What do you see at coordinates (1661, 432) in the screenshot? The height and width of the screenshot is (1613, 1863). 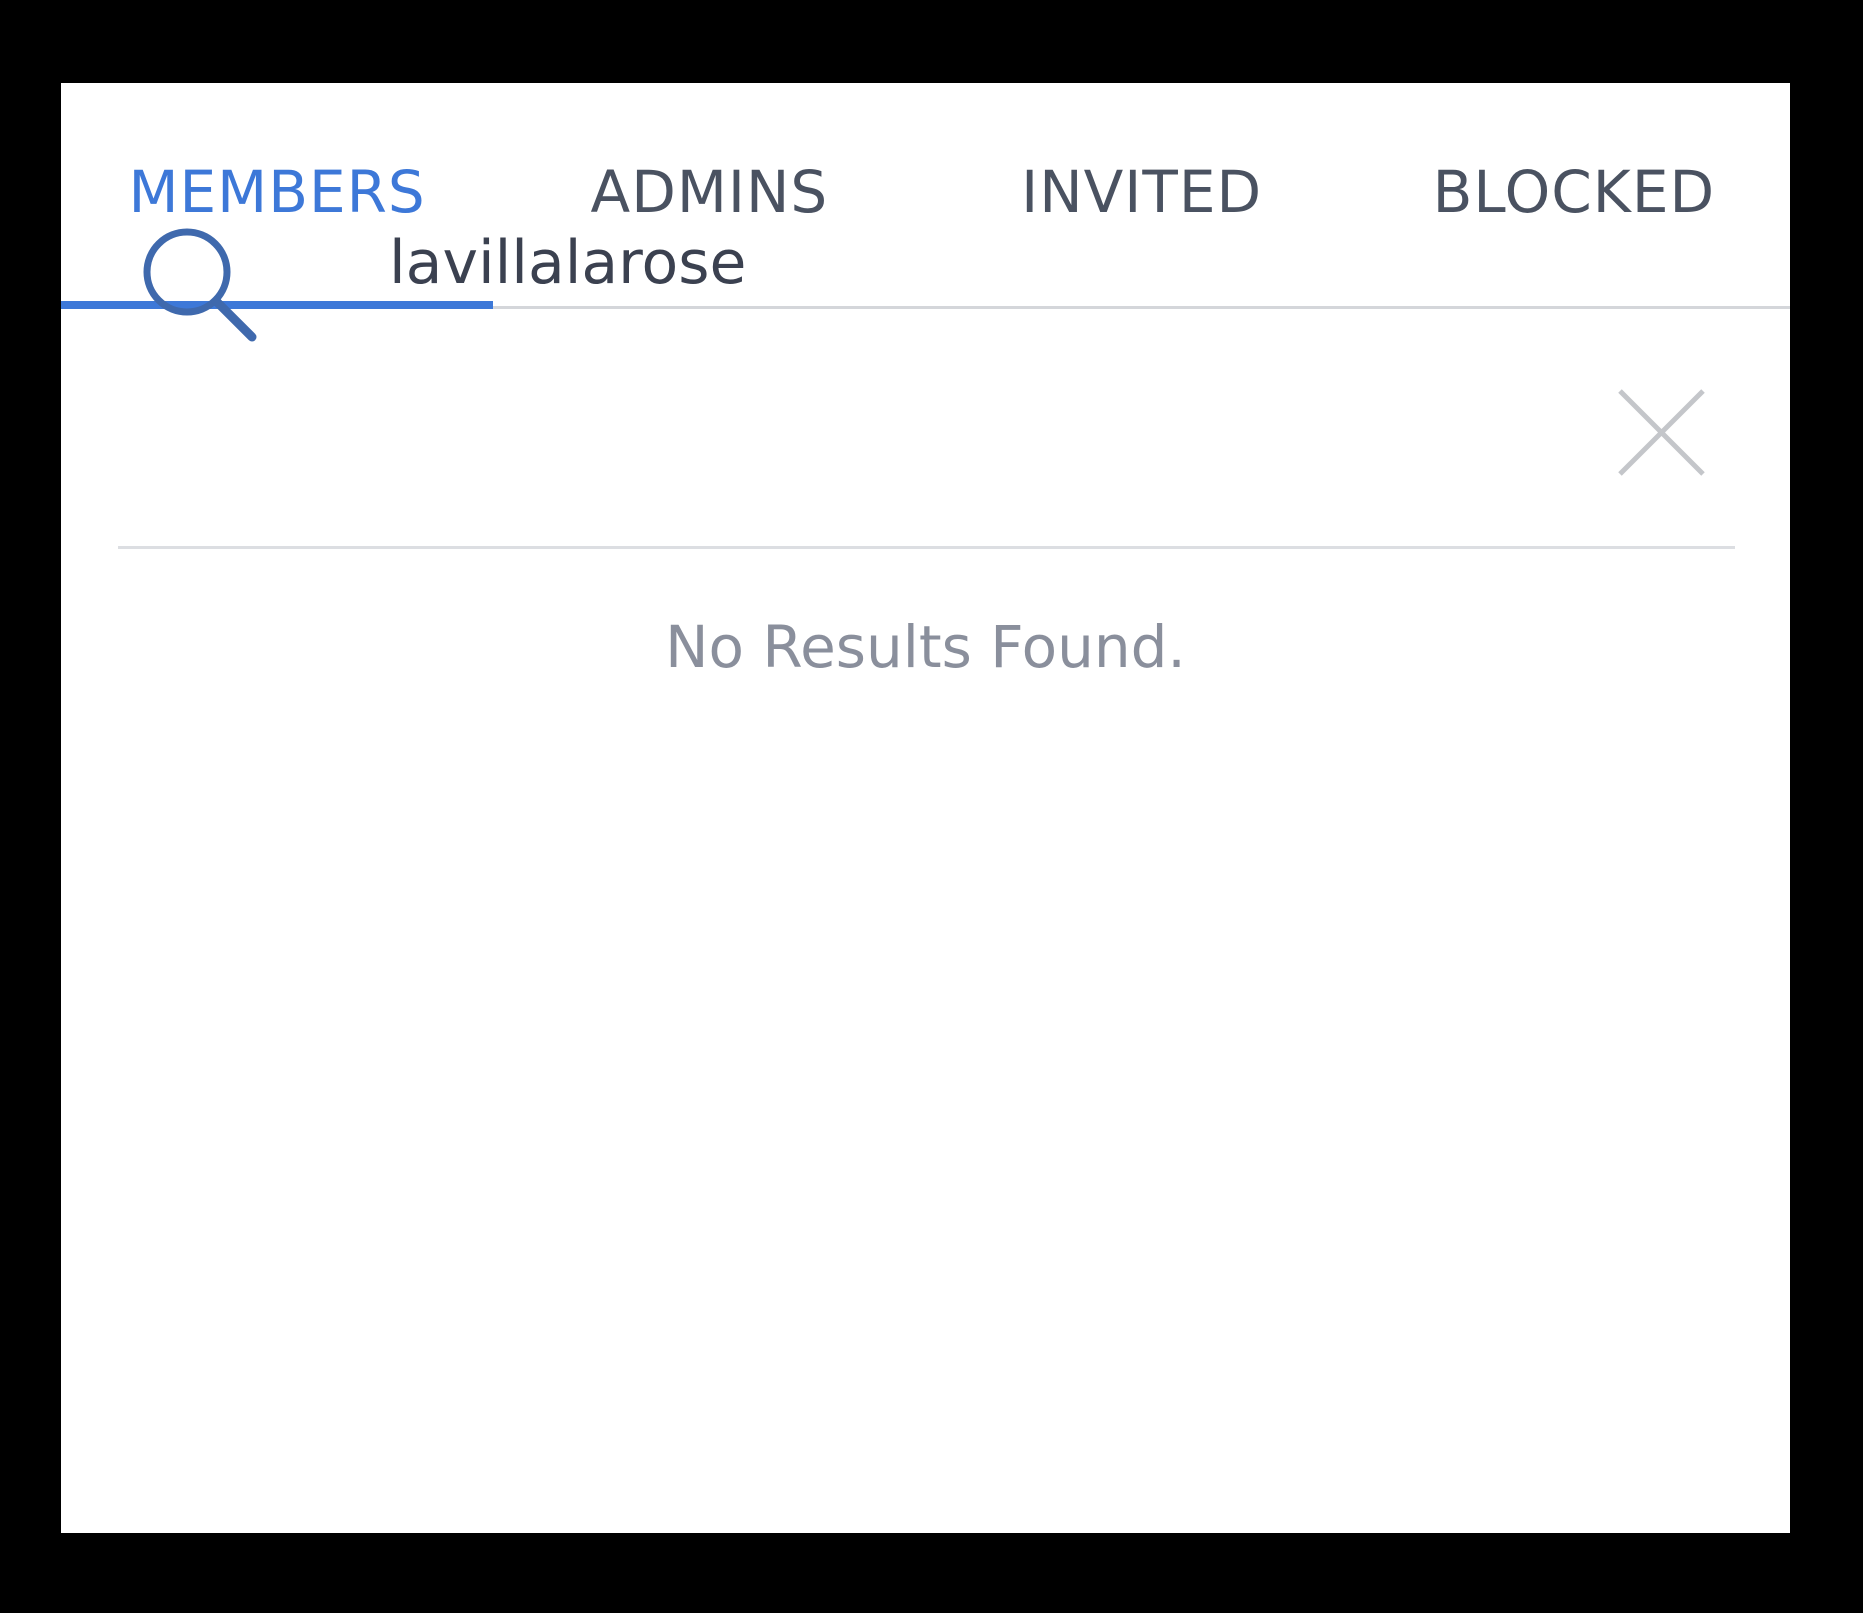 I see `close-icon` at bounding box center [1661, 432].